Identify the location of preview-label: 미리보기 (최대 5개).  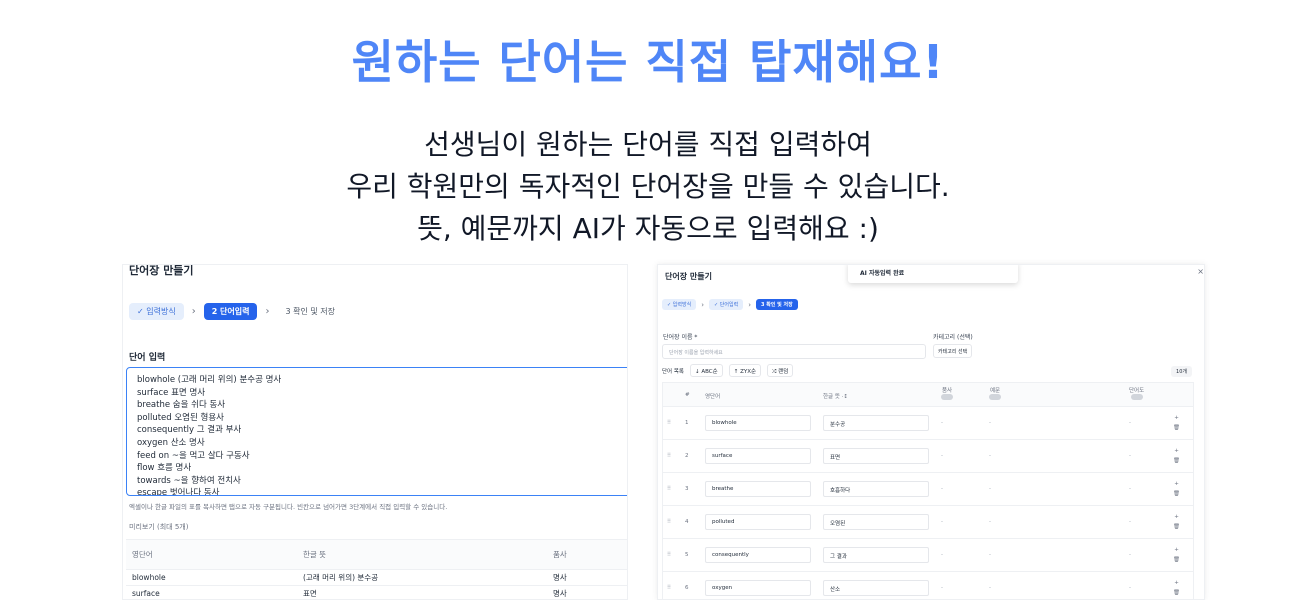
(159, 527).